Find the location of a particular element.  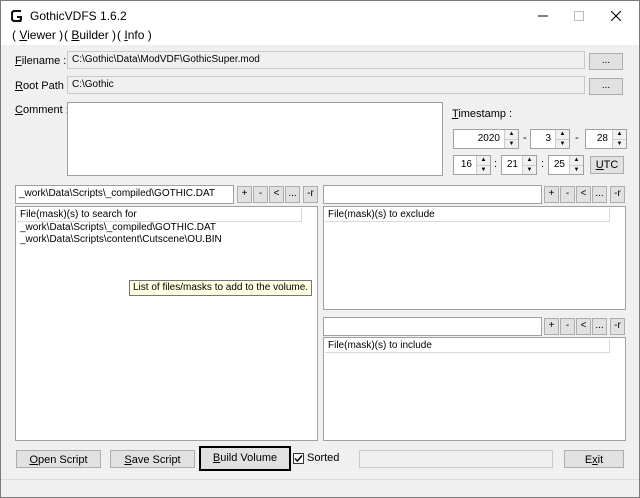

minimize-icon is located at coordinates (543, 16).